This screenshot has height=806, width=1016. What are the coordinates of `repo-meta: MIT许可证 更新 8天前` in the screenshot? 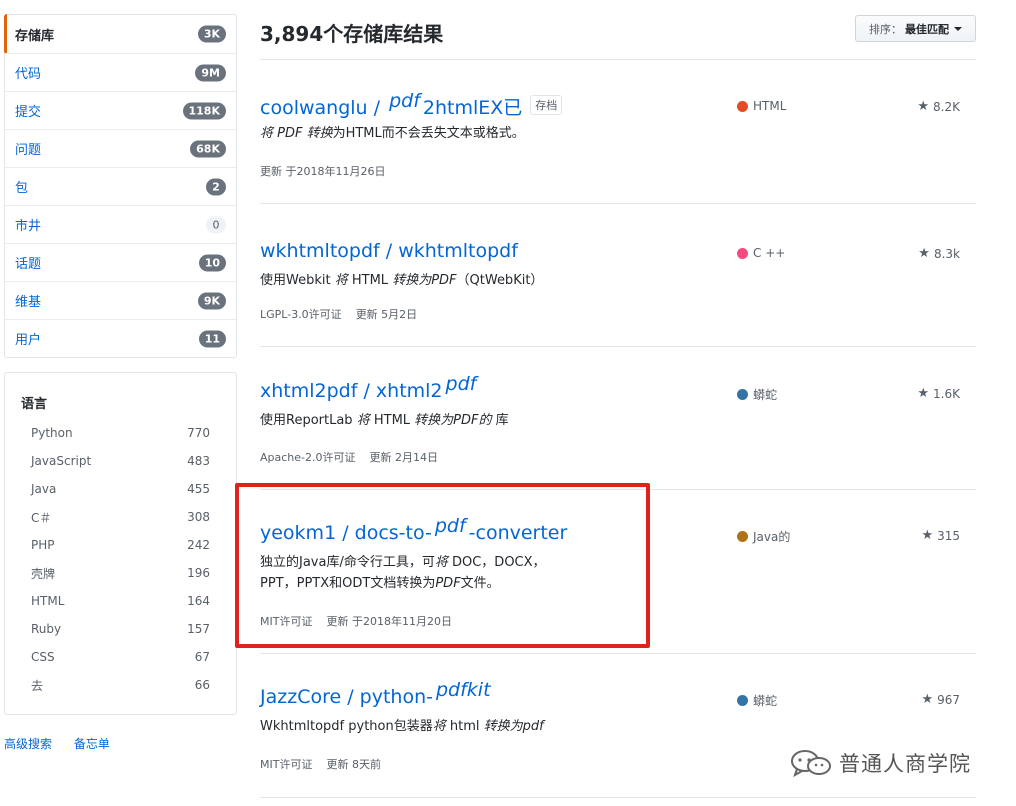 It's located at (327, 764).